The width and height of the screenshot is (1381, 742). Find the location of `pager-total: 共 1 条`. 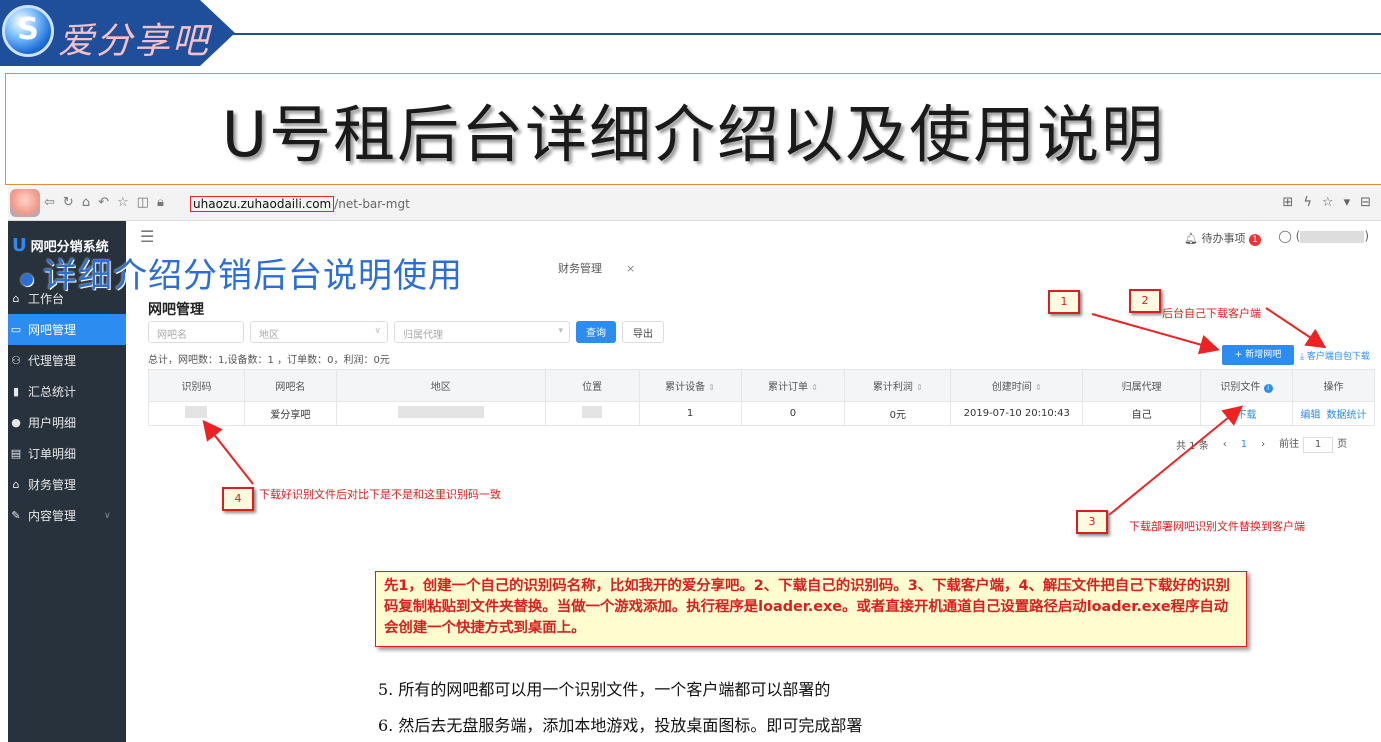

pager-total: 共 1 条 is located at coordinates (1192, 446).